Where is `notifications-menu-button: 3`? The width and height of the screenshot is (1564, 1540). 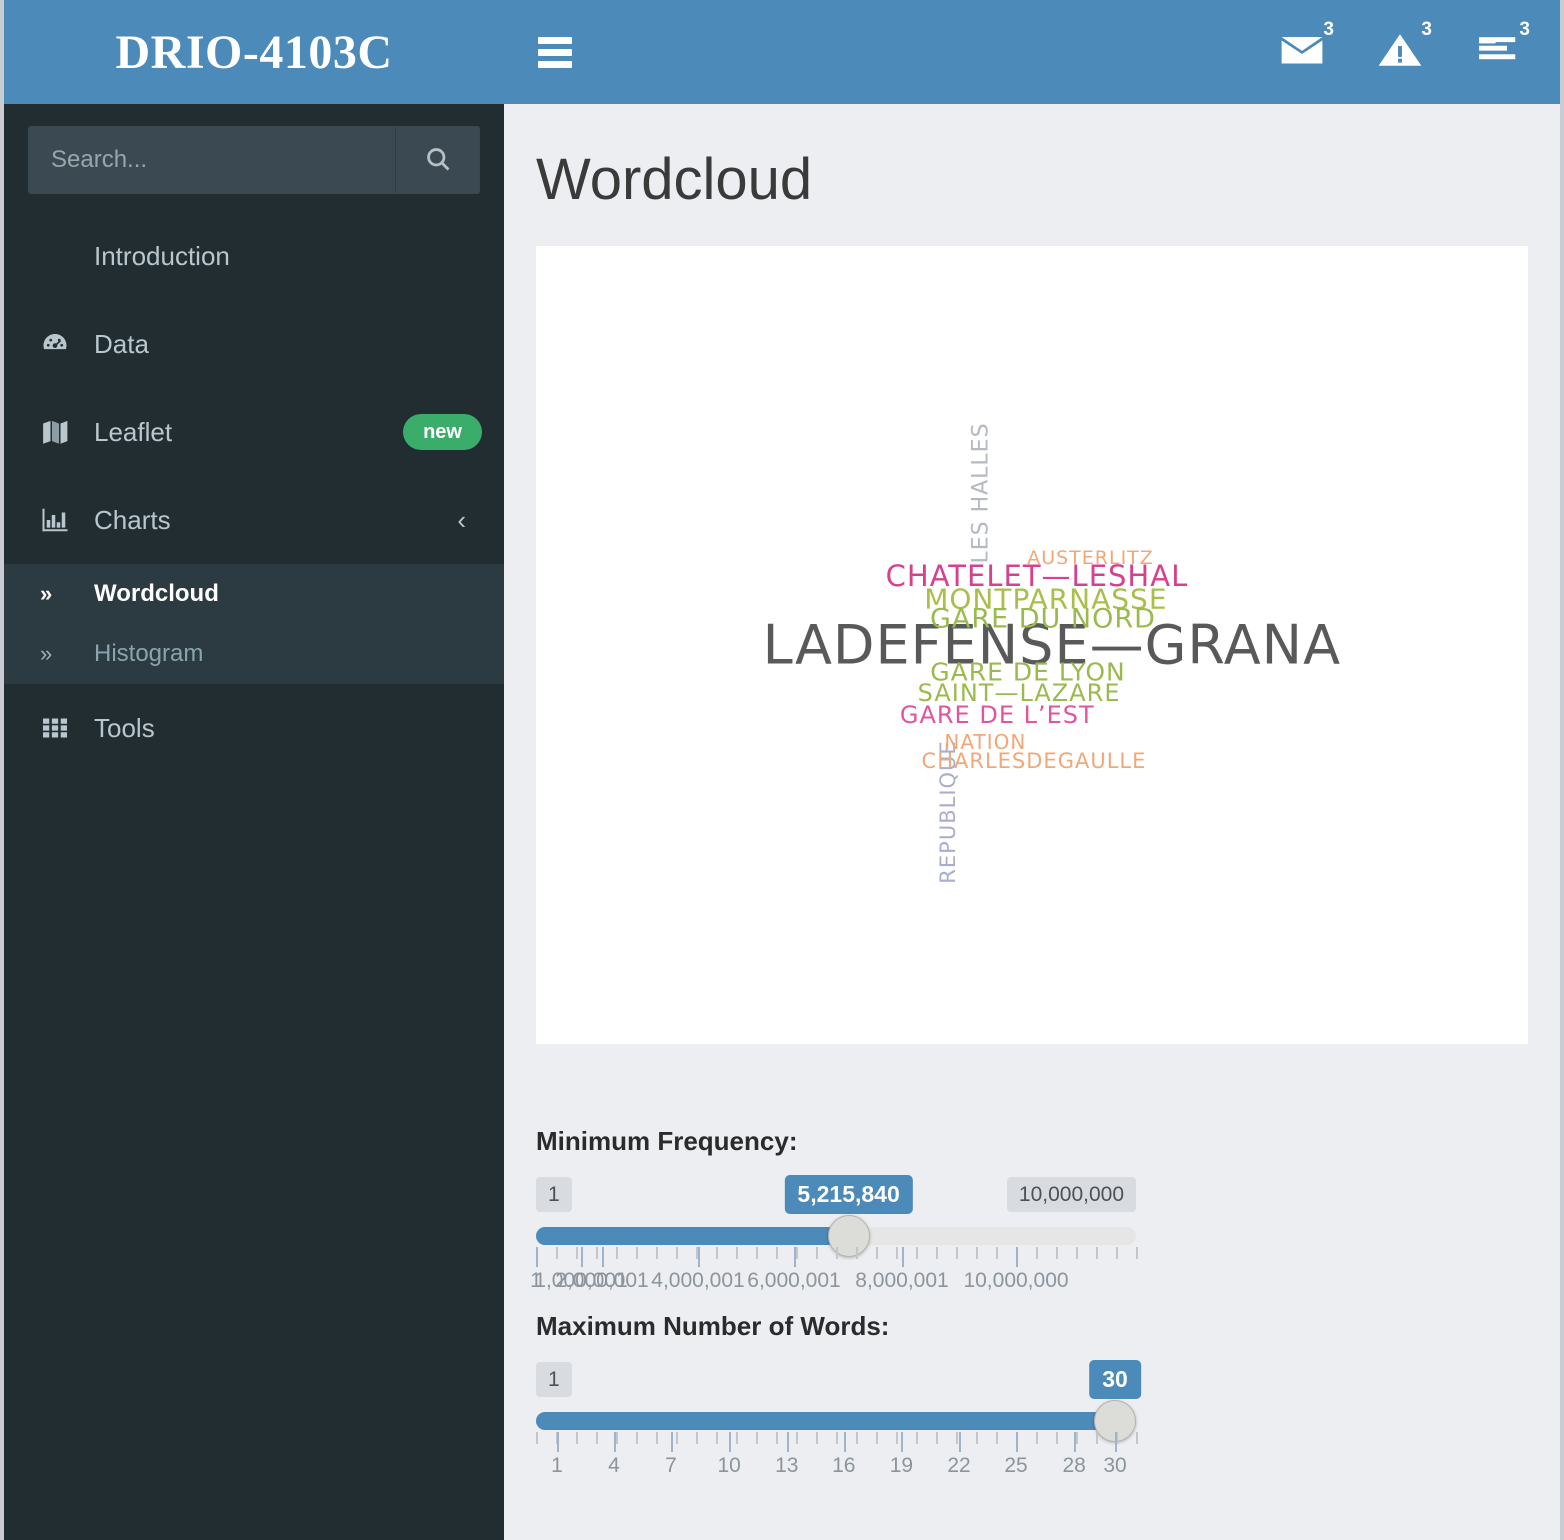
notifications-menu-button: 3 is located at coordinates (1400, 52).